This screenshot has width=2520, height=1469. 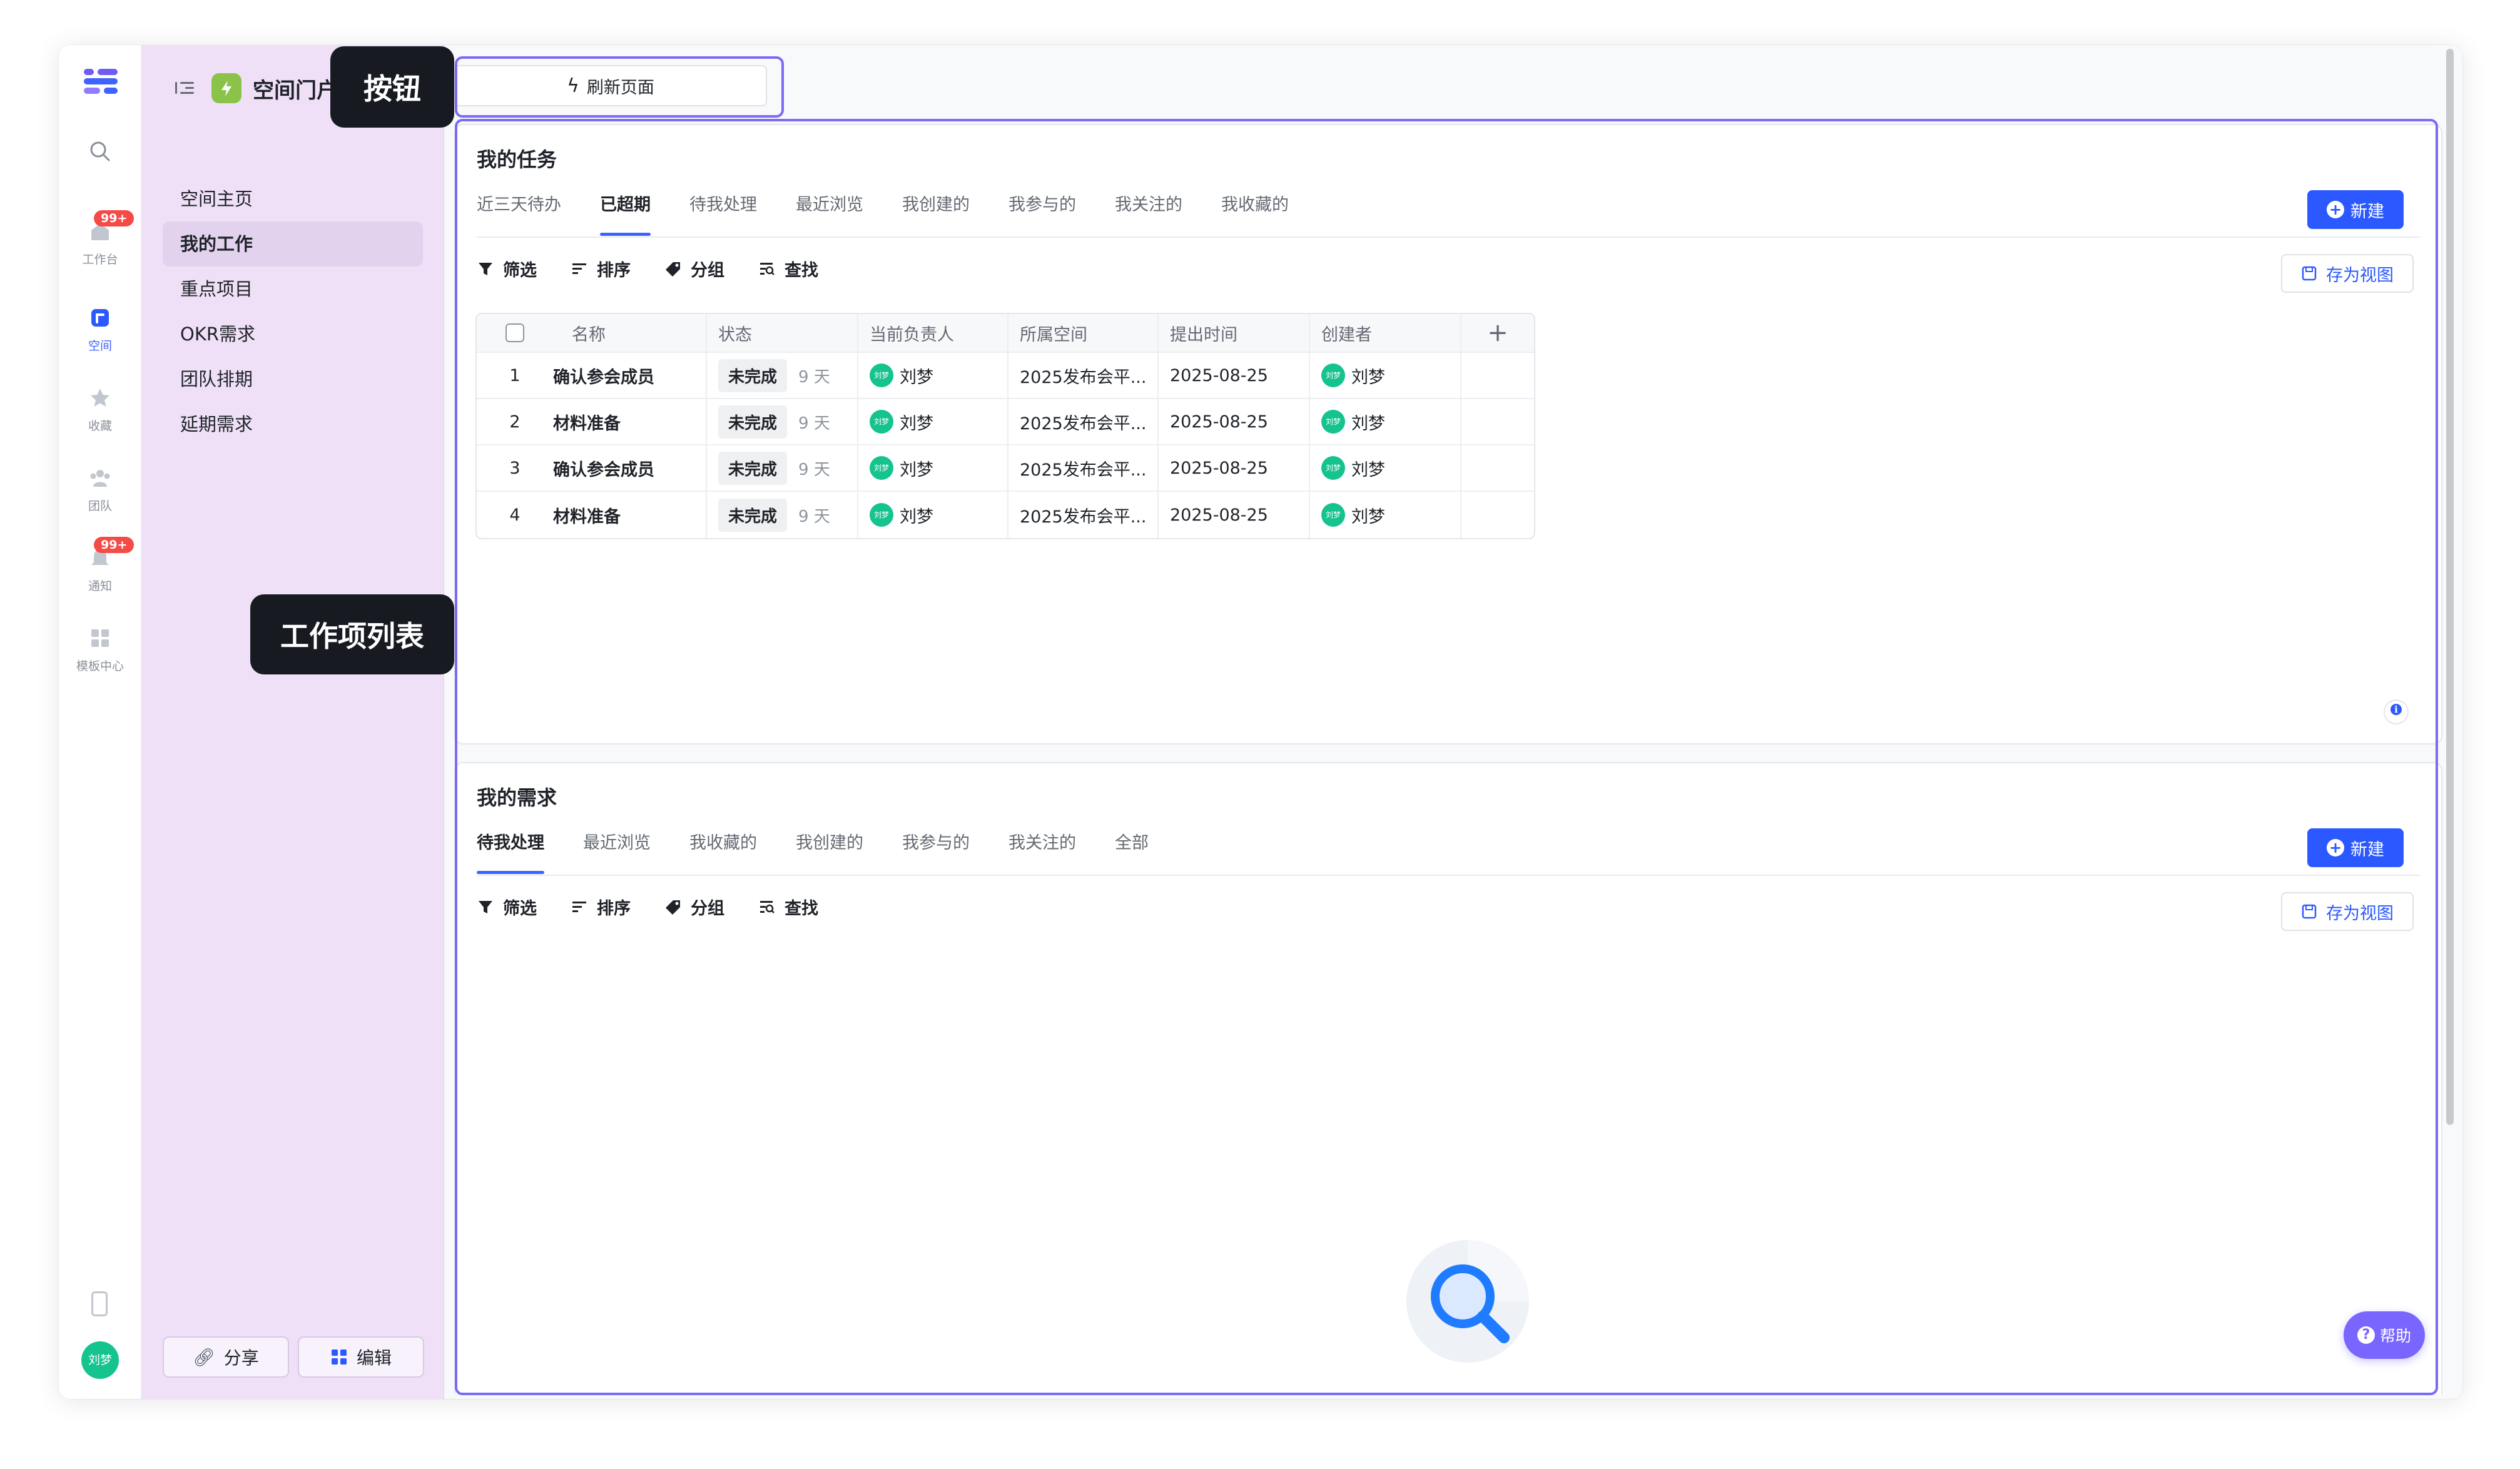 What do you see at coordinates (339, 1357) in the screenshot?
I see `grid-icon` at bounding box center [339, 1357].